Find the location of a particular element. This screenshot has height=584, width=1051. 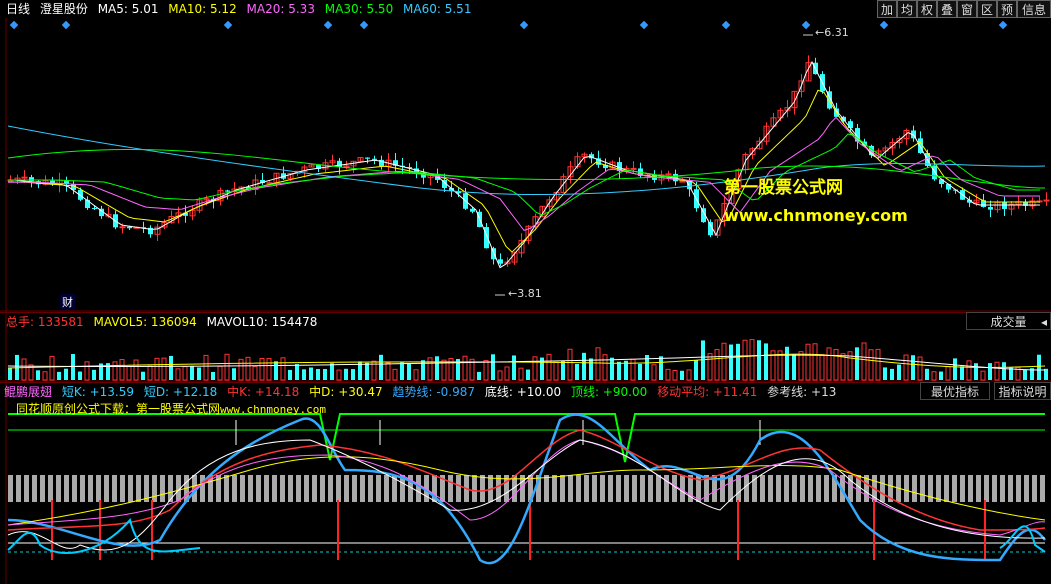

indicator-top-line: 顶线: +90.00 is located at coordinates (609, 392).